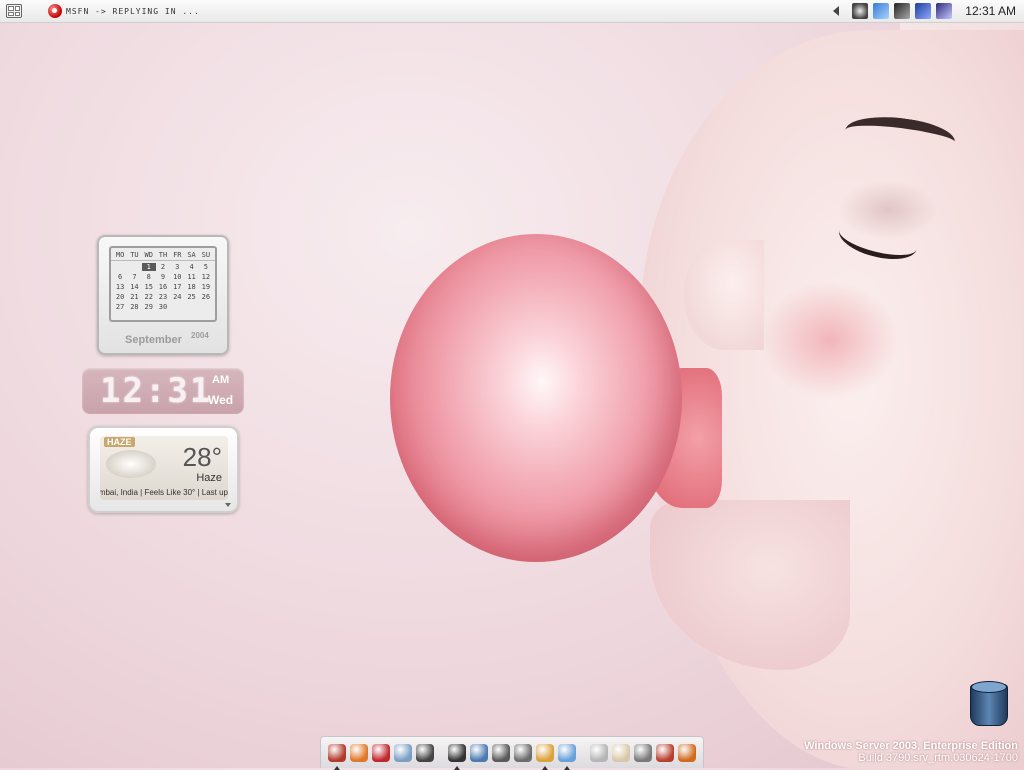 This screenshot has height=770, width=1024. Describe the element at coordinates (200, 335) in the screenshot. I see `calendar-year: 2004` at that location.